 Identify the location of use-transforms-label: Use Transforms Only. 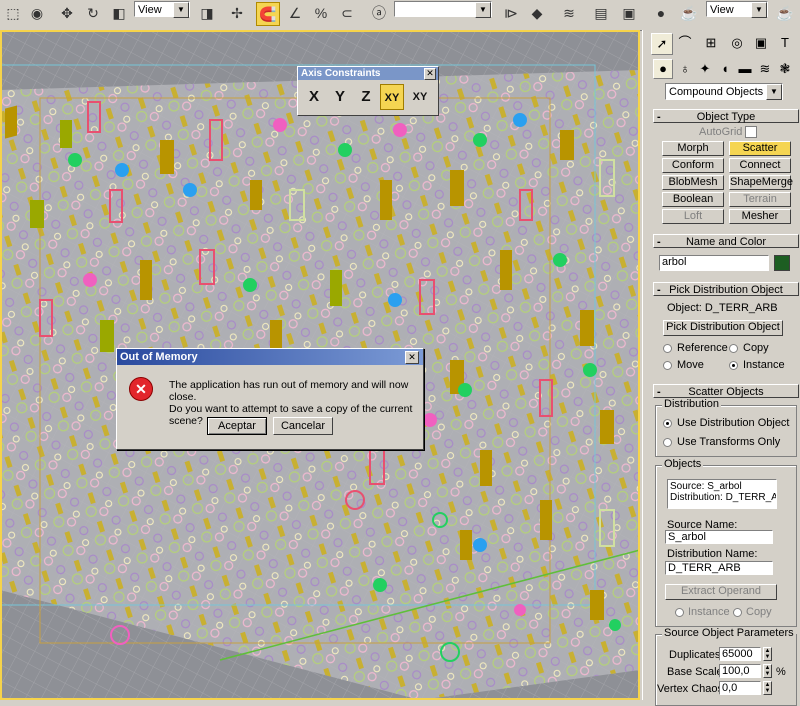
(729, 442).